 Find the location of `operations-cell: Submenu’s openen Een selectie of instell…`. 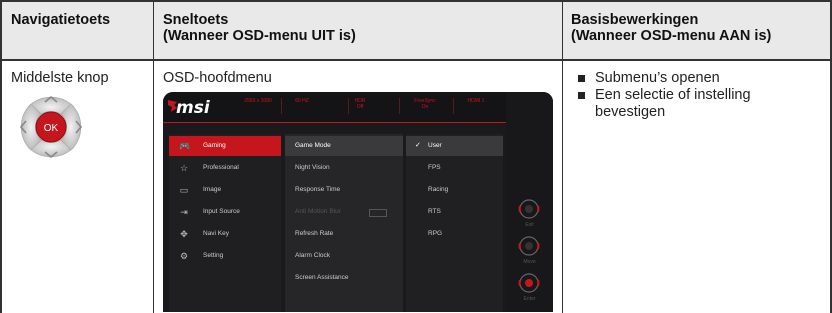

operations-cell: Submenu’s openen Een selectie of instell… is located at coordinates (696, 95).